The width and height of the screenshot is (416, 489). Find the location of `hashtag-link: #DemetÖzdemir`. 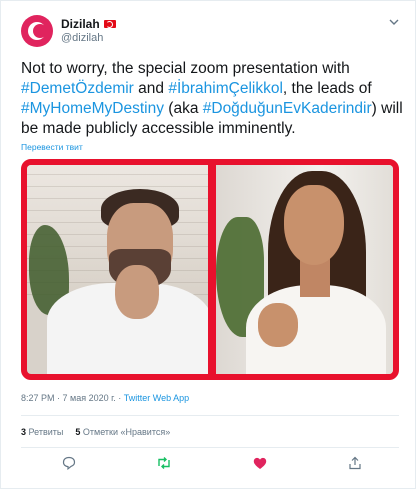

hashtag-link: #DemetÖzdemir is located at coordinates (77, 88).